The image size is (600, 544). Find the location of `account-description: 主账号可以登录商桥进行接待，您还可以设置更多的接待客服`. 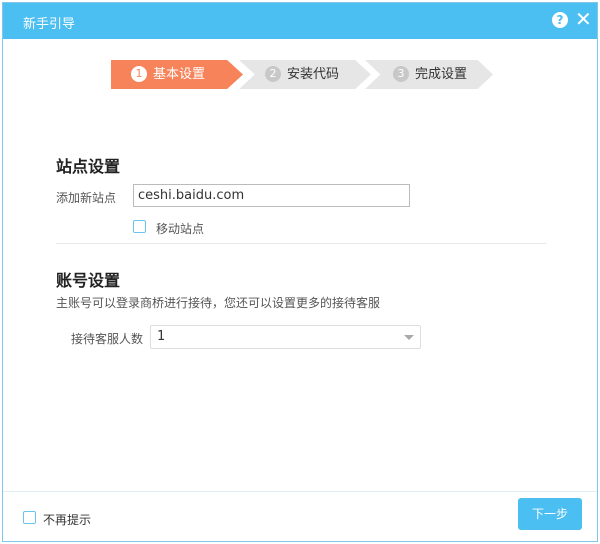

account-description: 主账号可以登录商桥进行接待，您还可以设置更多的接待客服 is located at coordinates (218, 303).